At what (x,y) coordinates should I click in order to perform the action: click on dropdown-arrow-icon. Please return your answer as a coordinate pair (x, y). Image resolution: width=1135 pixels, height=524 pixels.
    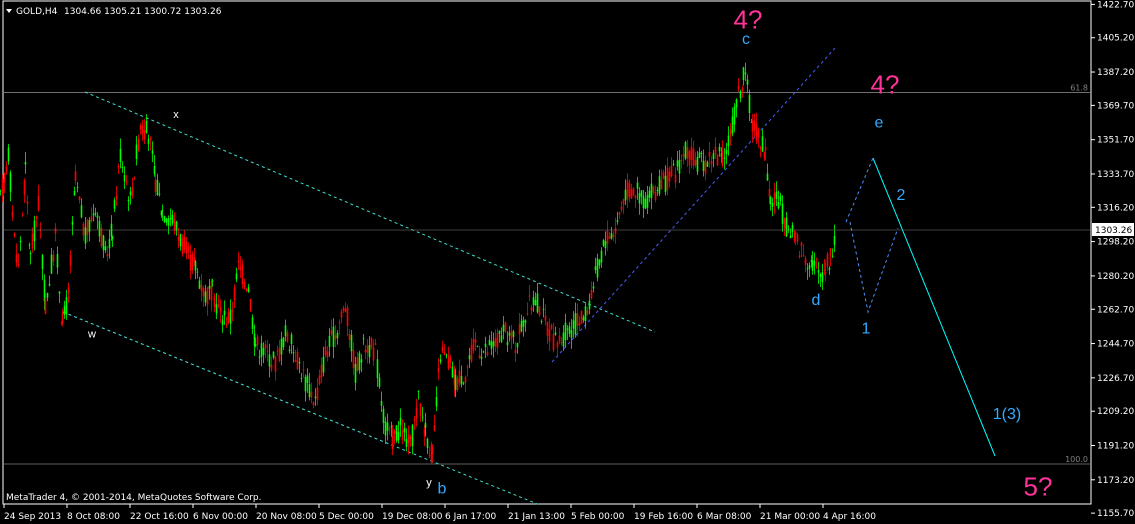
    Looking at the image, I should click on (9, 11).